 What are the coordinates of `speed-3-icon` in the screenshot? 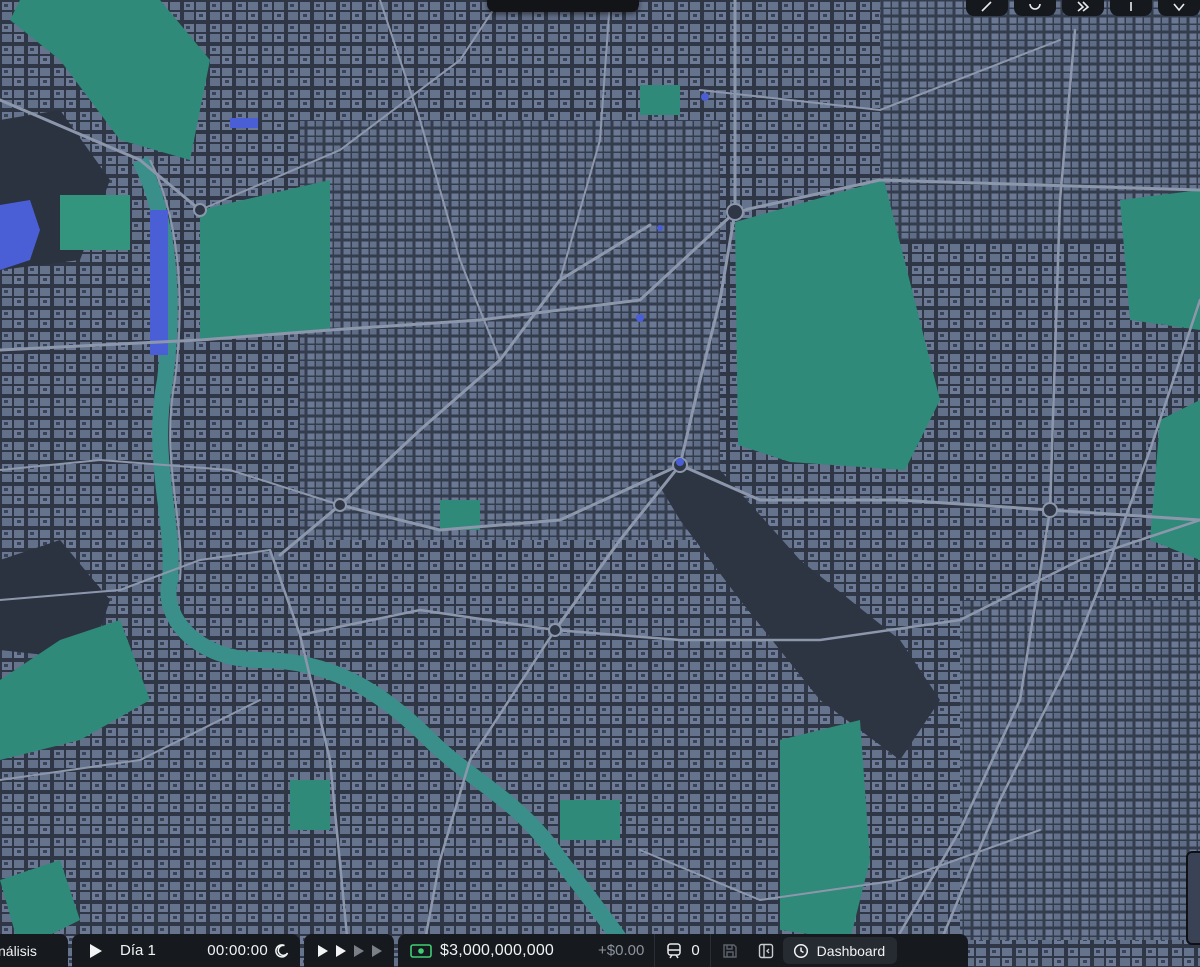 It's located at (359, 951).